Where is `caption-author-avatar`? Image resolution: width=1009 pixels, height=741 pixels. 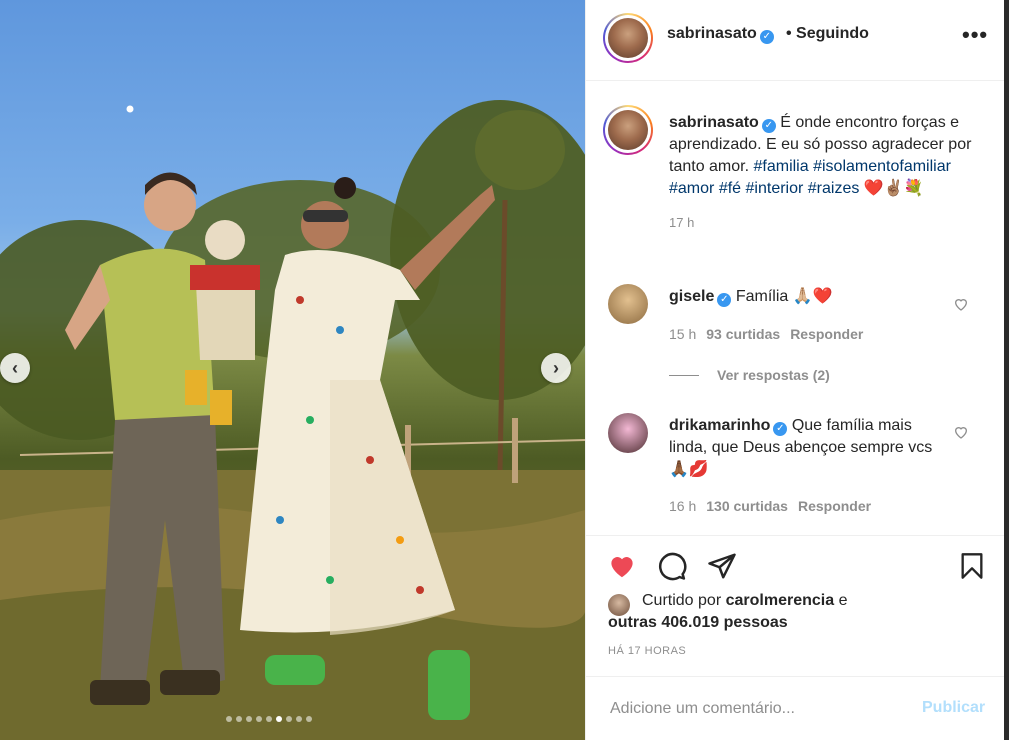 caption-author-avatar is located at coordinates (628, 130).